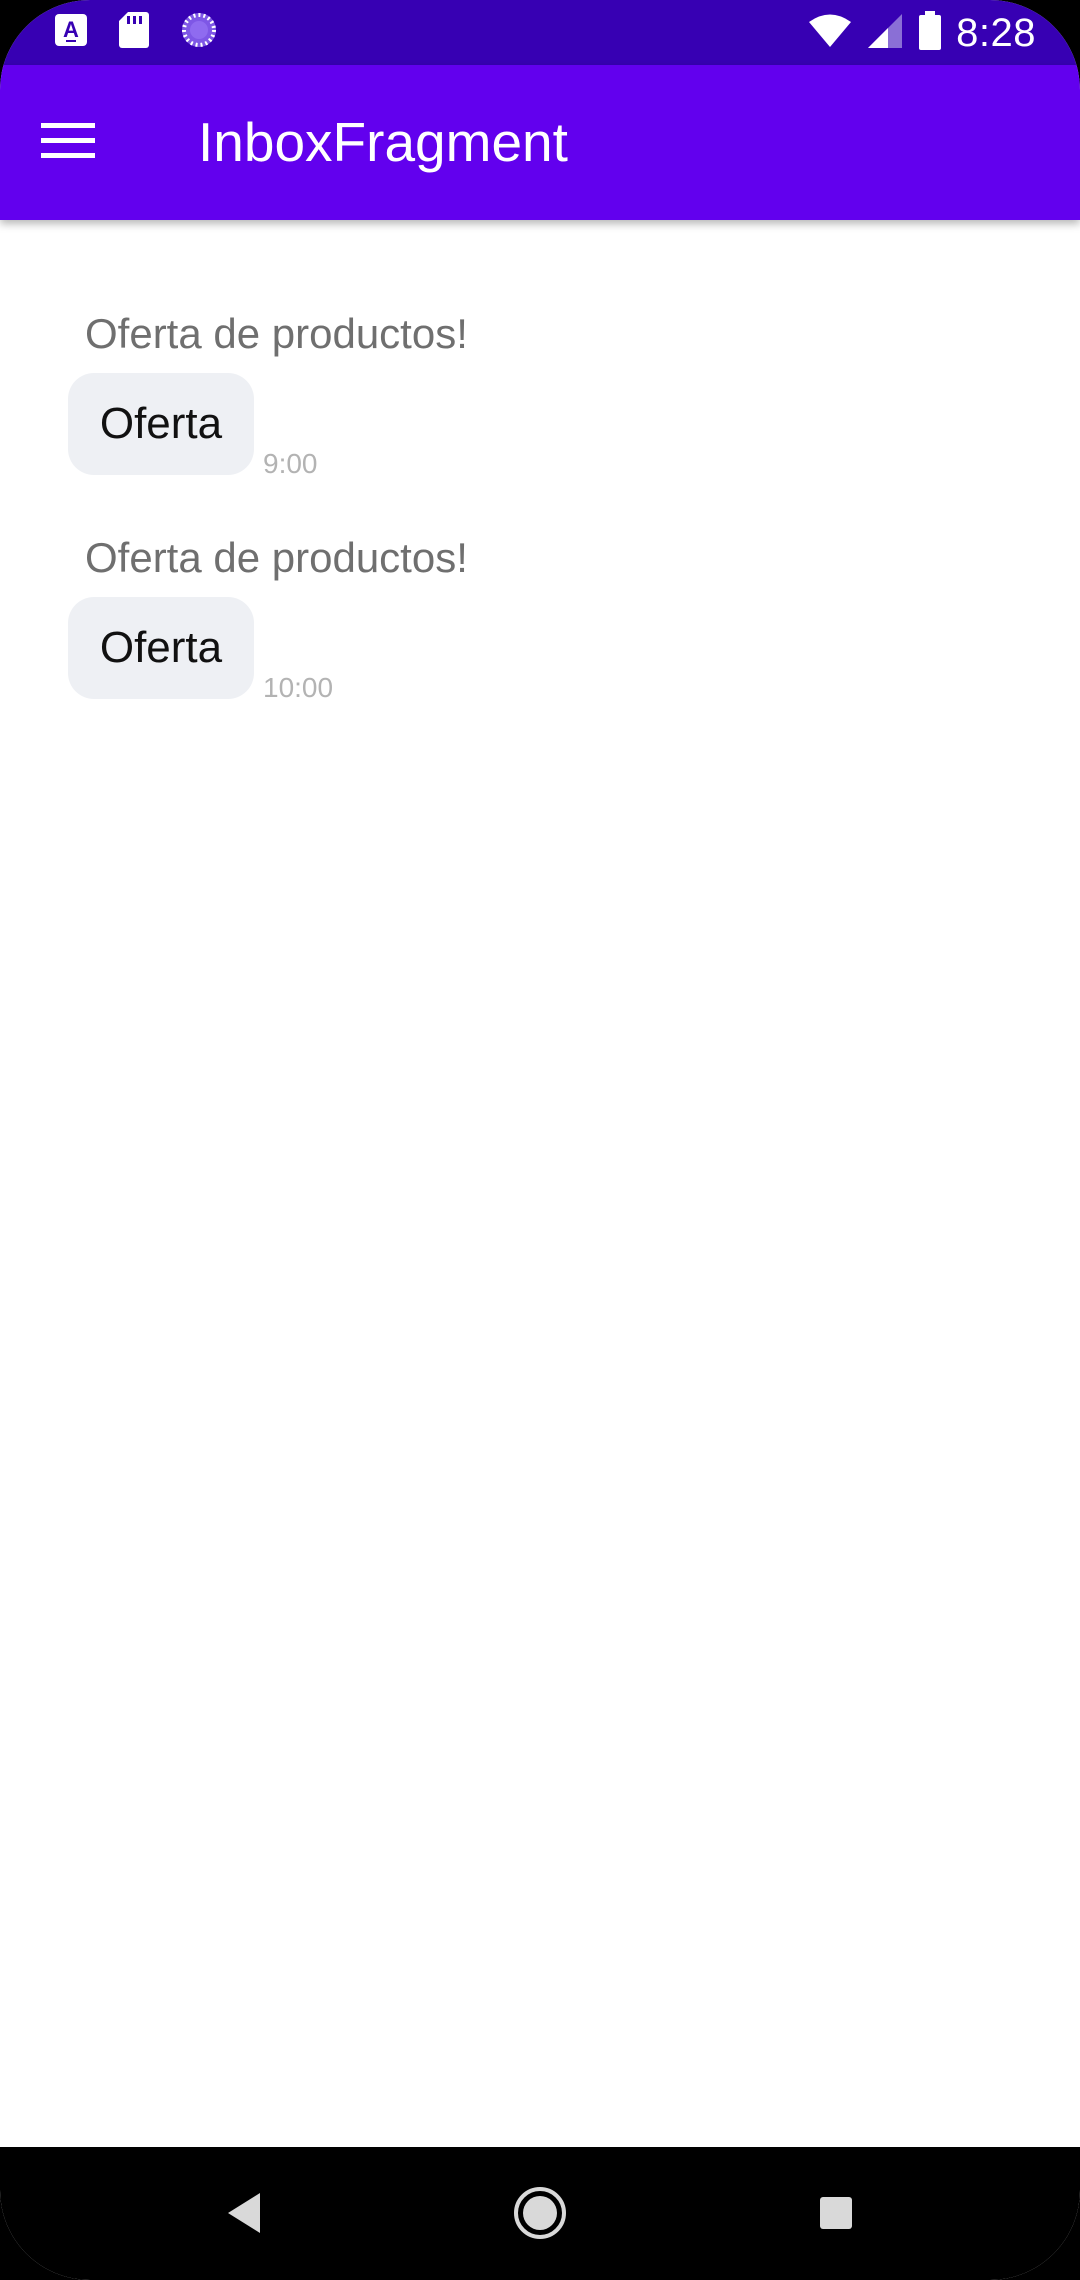  I want to click on back-button, so click(244, 2215).